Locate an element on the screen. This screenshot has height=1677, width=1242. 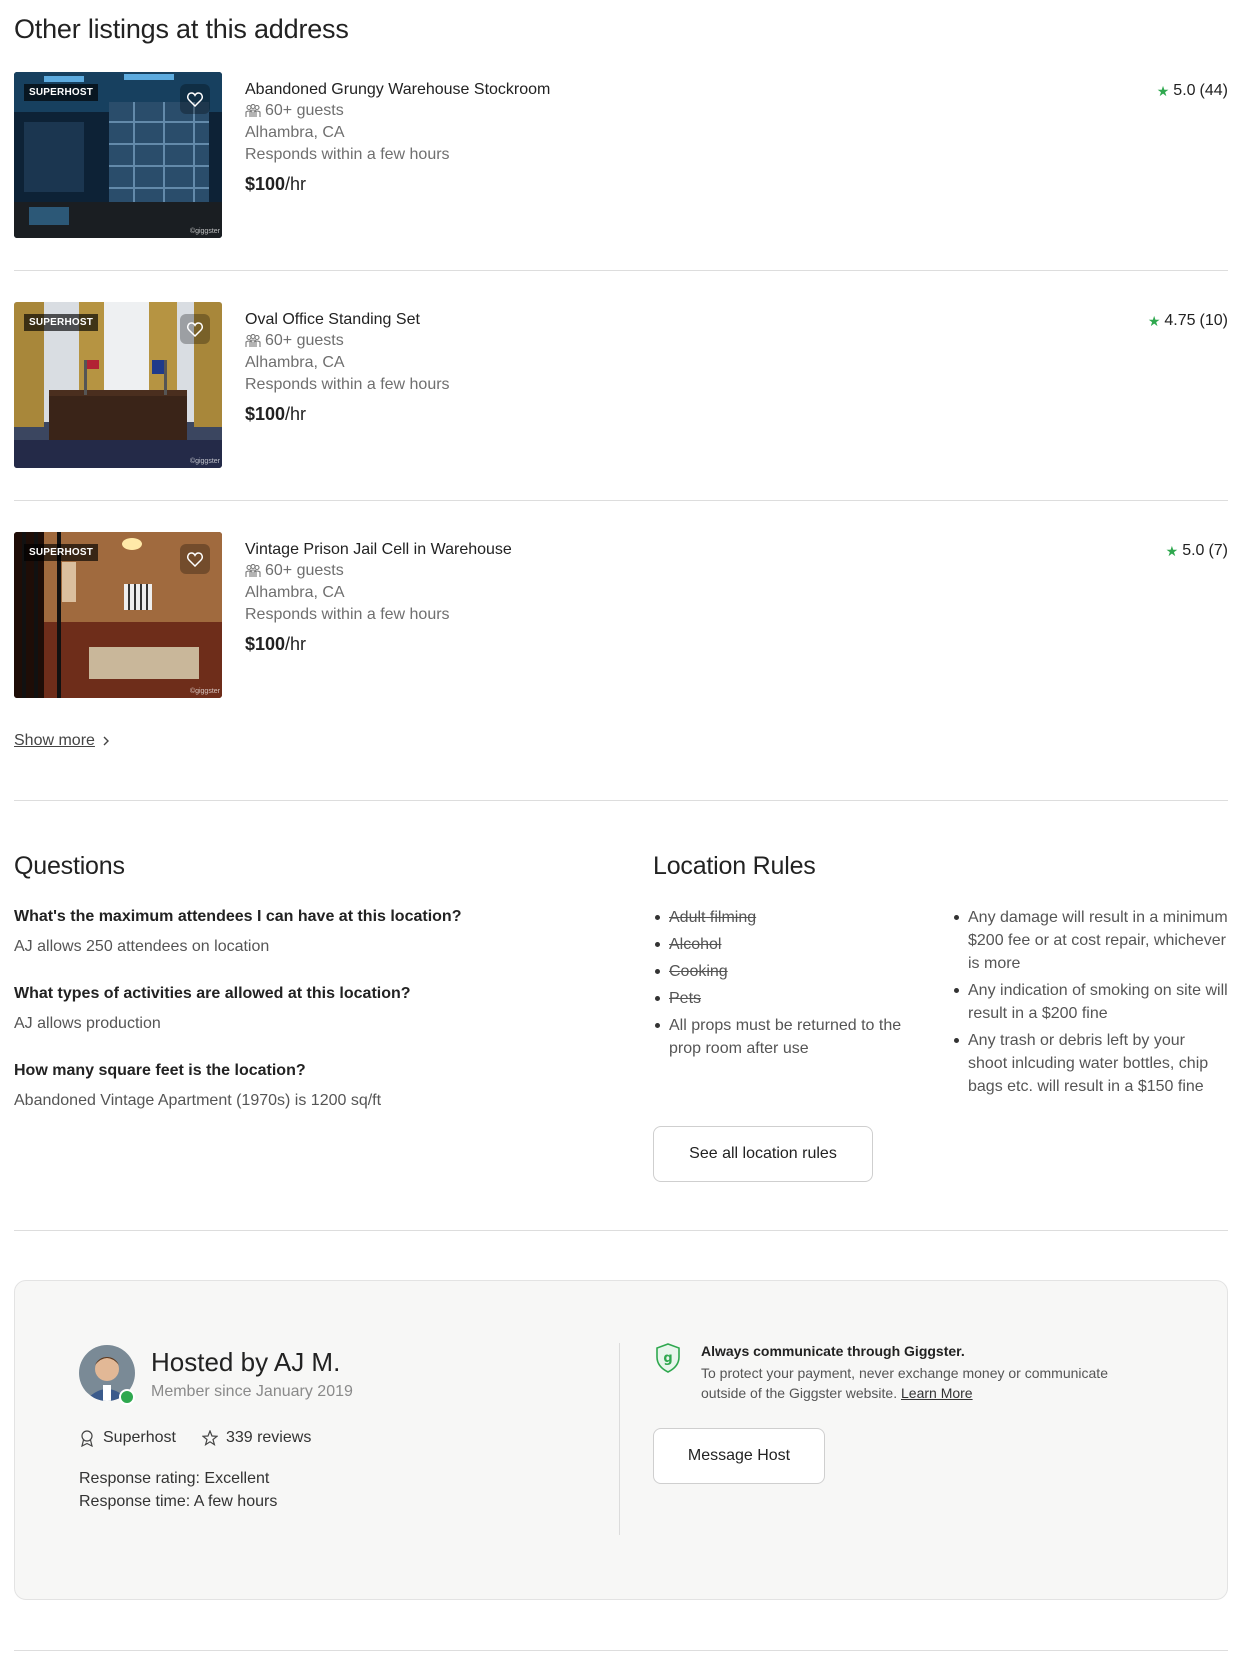
response-rating: Response rating: Excellent is located at coordinates (174, 1478).